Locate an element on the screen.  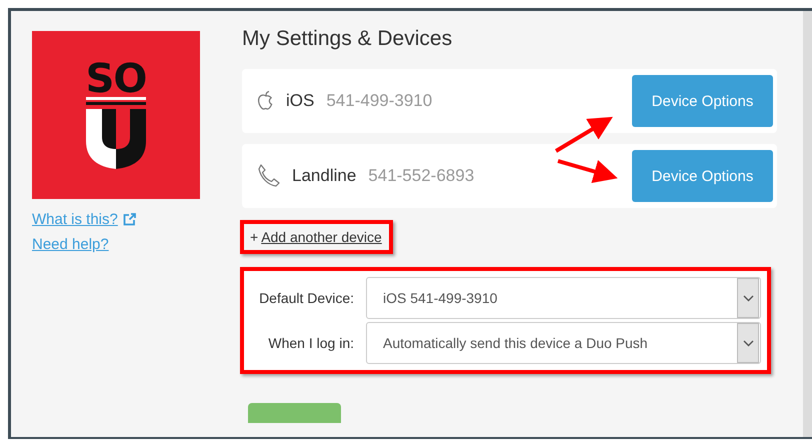
device-name: iOS is located at coordinates (300, 101).